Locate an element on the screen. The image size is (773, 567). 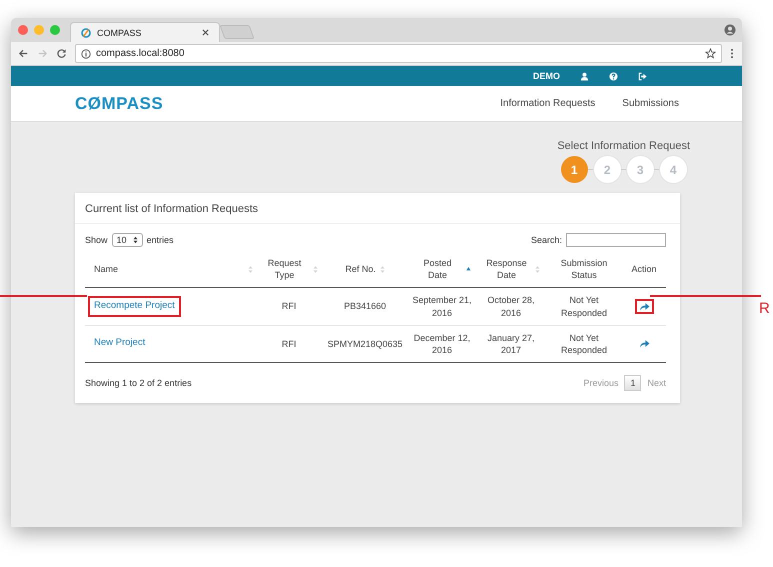
column-header: Response Date is located at coordinates (506, 270).